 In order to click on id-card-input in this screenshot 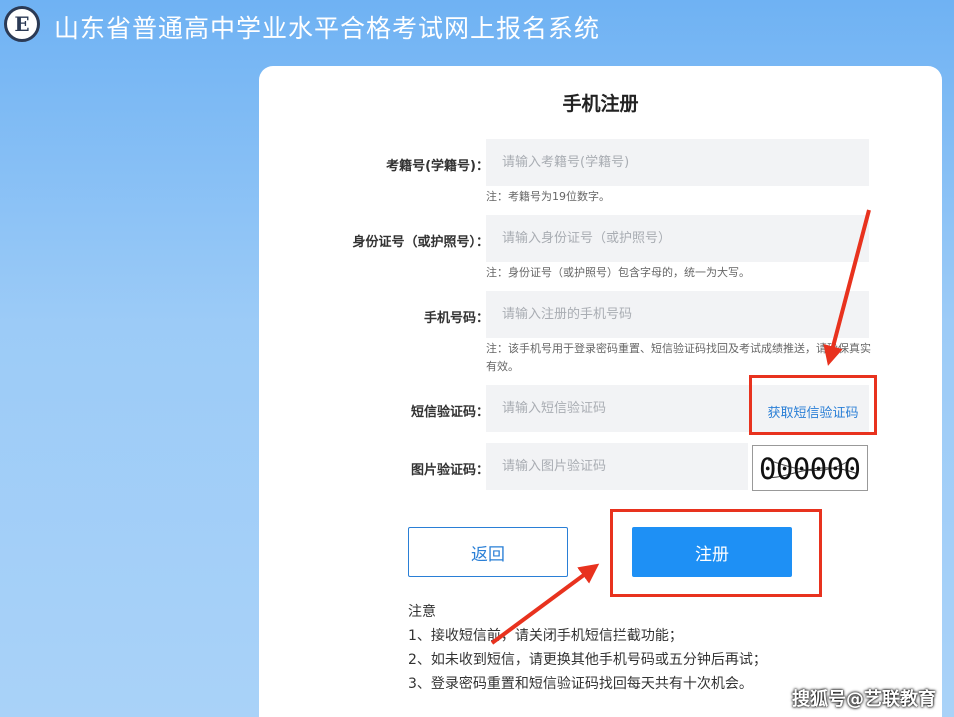, I will do `click(677, 238)`.